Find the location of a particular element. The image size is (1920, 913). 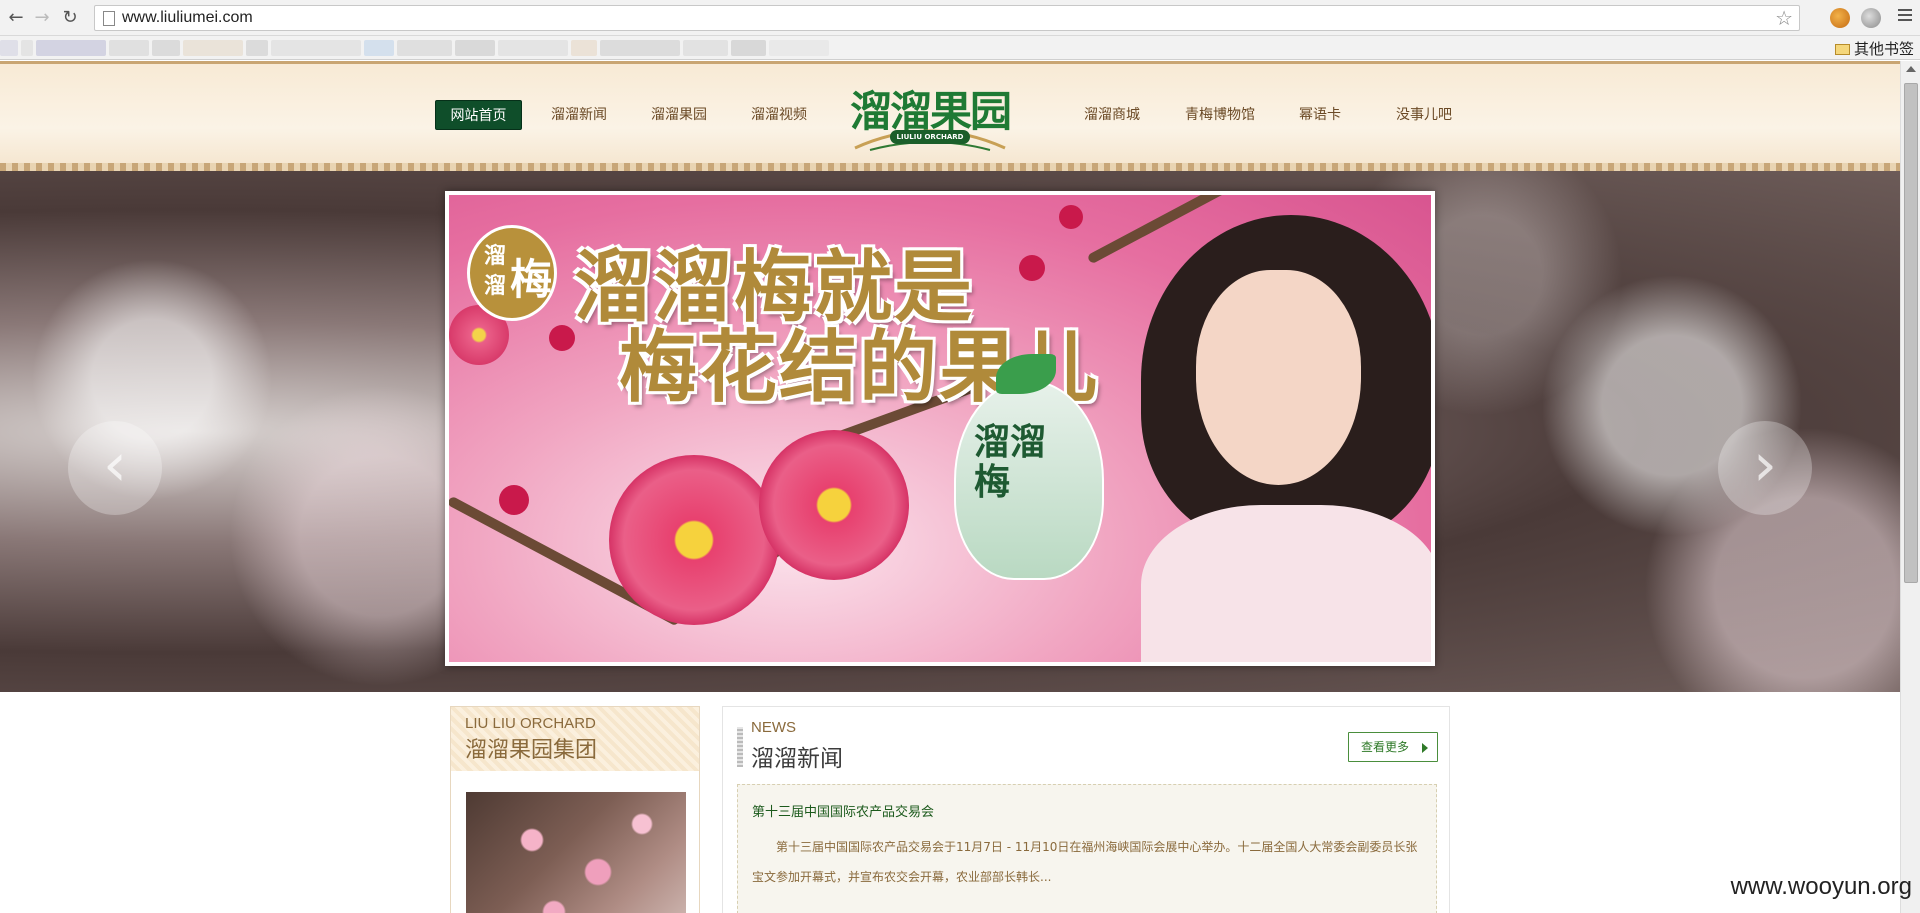

product-text: 溜溜梅 is located at coordinates (1010, 462).